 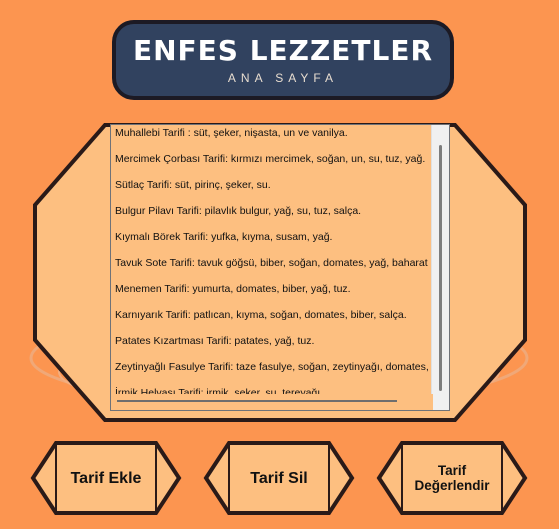 I want to click on header-banner: ENFES LEZZETLER ANA SAYFA, so click(x=283, y=60).